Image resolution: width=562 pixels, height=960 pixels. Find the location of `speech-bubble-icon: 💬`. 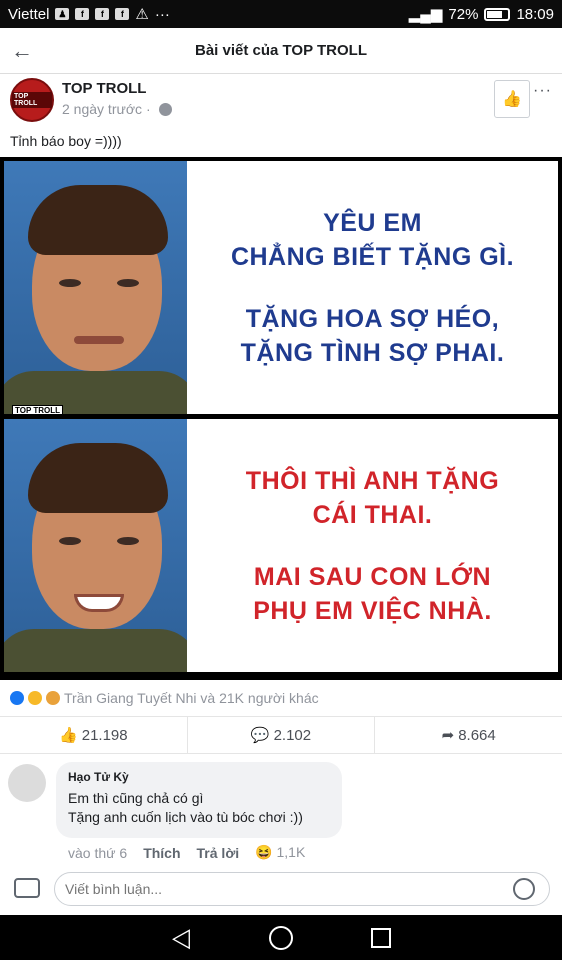

speech-bubble-icon: 💬 is located at coordinates (260, 735).